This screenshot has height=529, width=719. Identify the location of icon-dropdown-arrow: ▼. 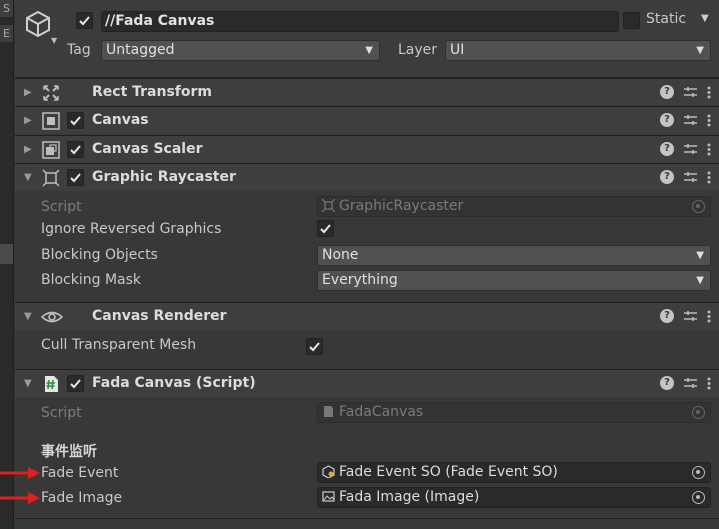
(54, 40).